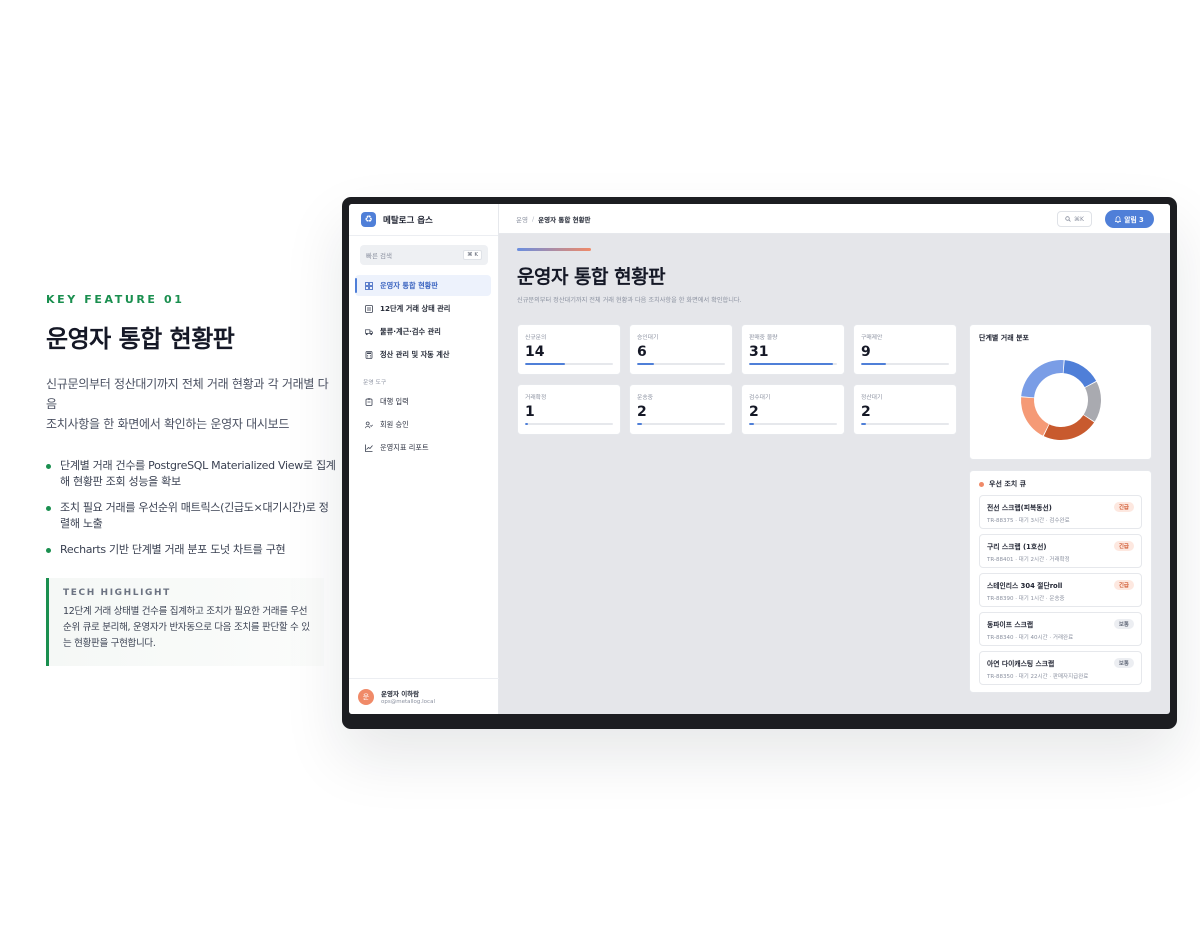 The width and height of the screenshot is (1200, 926). I want to click on sidebar-item-proxy-input: 대행 입력, so click(423, 401).